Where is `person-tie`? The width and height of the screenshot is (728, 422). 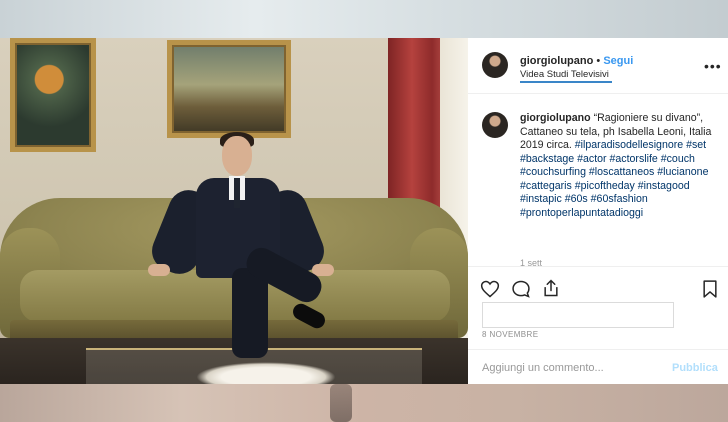
person-tie is located at coordinates (237, 193).